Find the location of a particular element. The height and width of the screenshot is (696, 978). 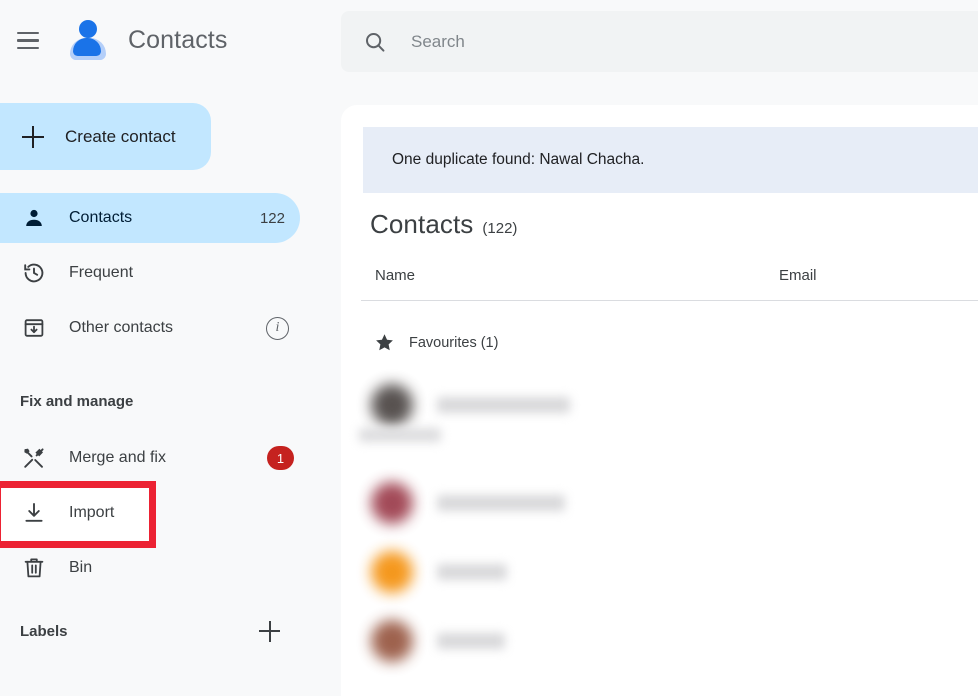

search-icon is located at coordinates (375, 42).